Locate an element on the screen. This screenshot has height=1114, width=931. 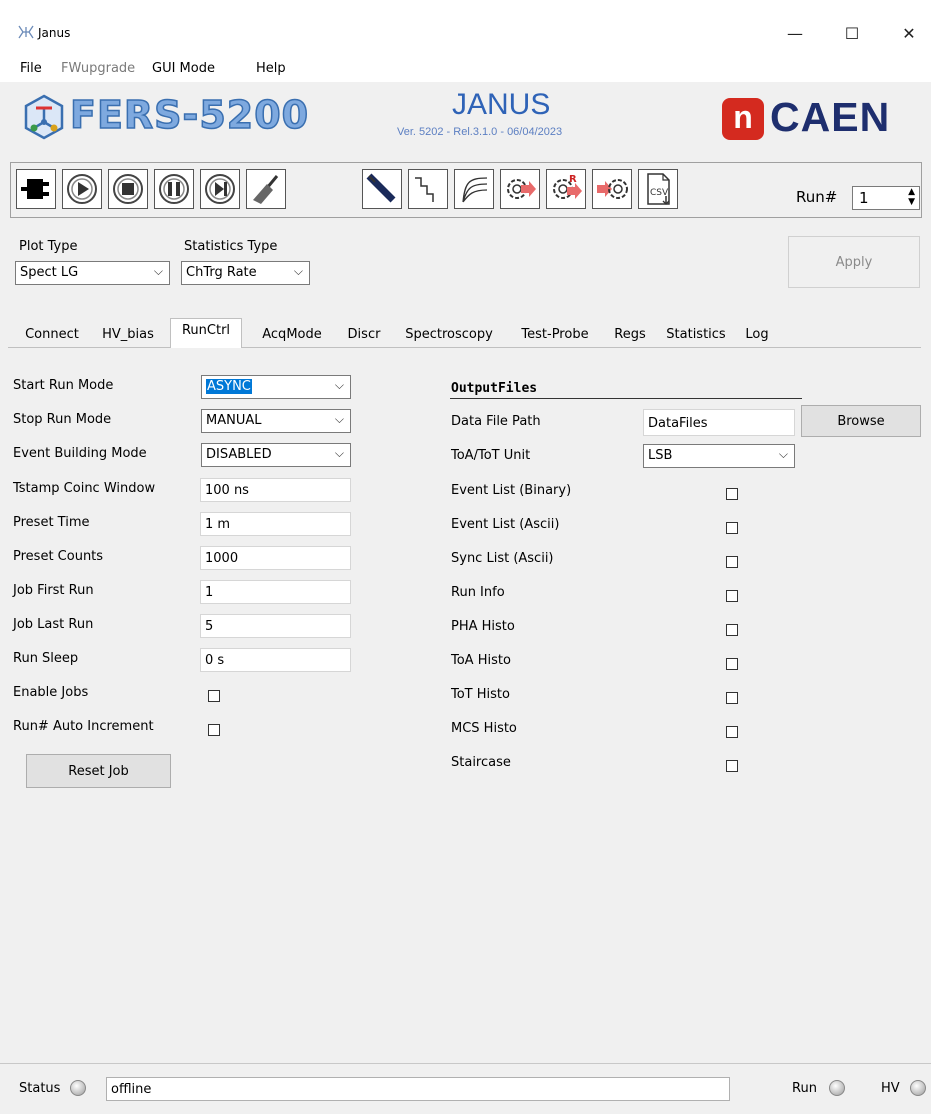
menu-file: File is located at coordinates (31, 68).